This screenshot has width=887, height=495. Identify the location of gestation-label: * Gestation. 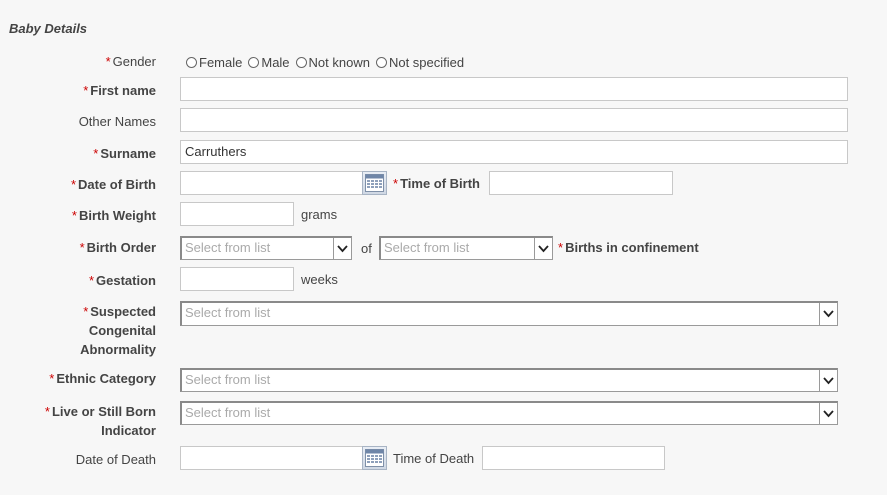
(122, 280).